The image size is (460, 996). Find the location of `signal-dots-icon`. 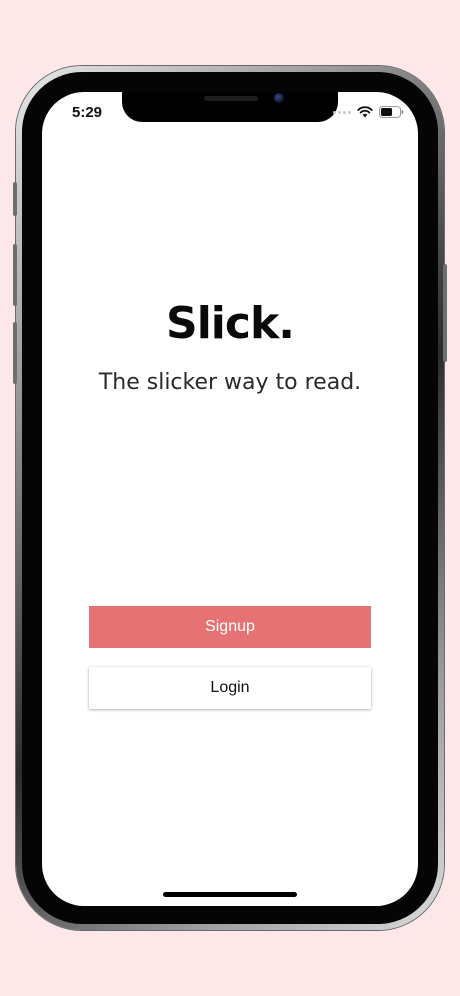

signal-dots-icon is located at coordinates (342, 112).